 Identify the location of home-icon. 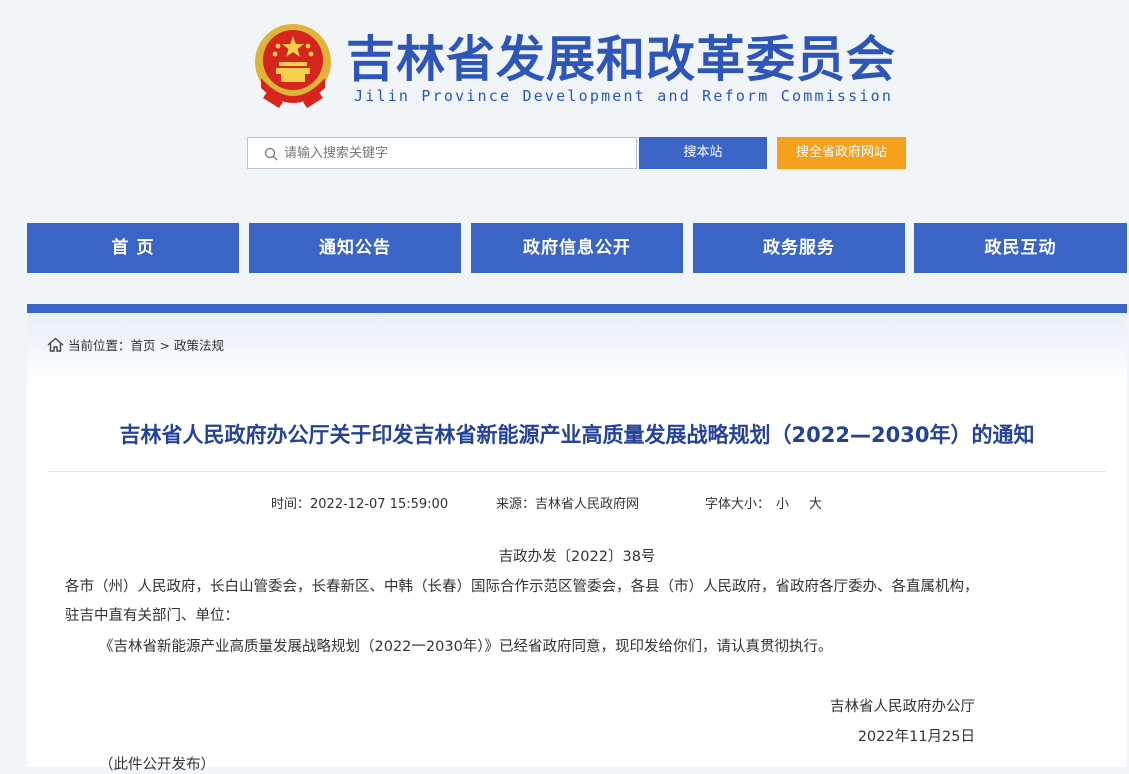
(55, 344).